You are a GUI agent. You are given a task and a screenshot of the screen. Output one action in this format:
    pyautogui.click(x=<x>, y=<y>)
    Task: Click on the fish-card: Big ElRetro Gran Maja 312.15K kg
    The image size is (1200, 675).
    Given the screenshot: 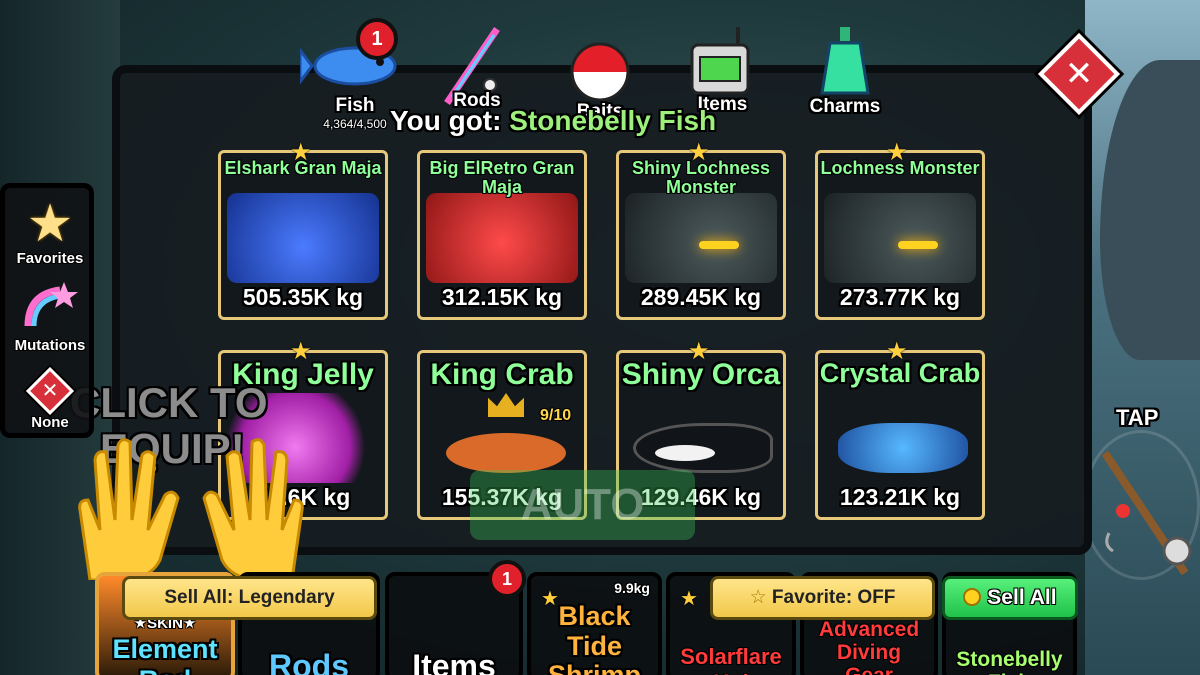 What is the action you would take?
    pyautogui.click(x=502, y=235)
    